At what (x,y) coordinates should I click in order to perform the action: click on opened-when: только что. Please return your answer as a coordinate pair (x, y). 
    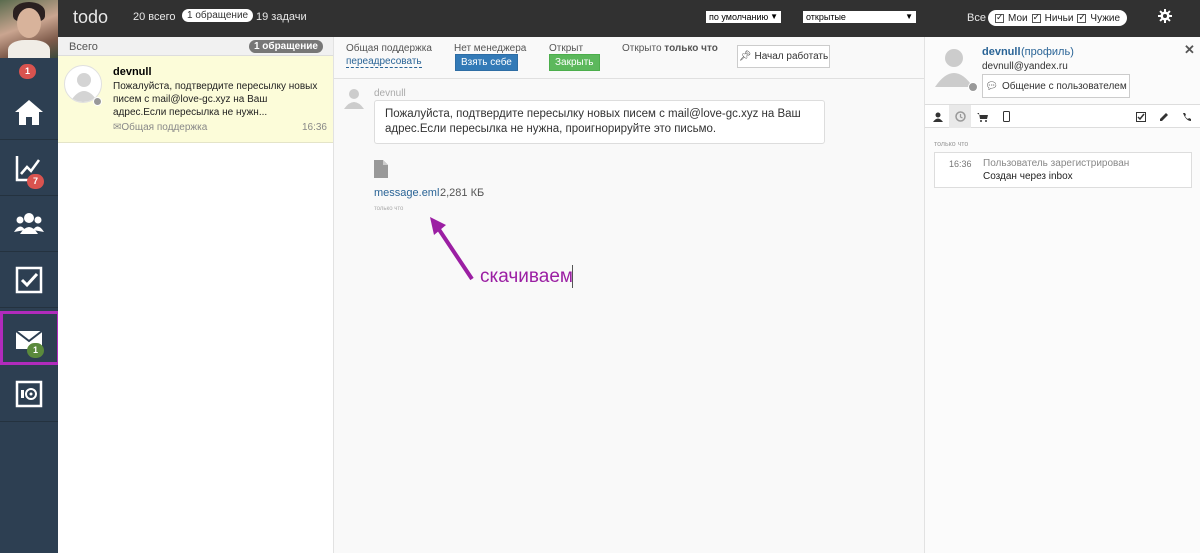
    Looking at the image, I should click on (691, 48).